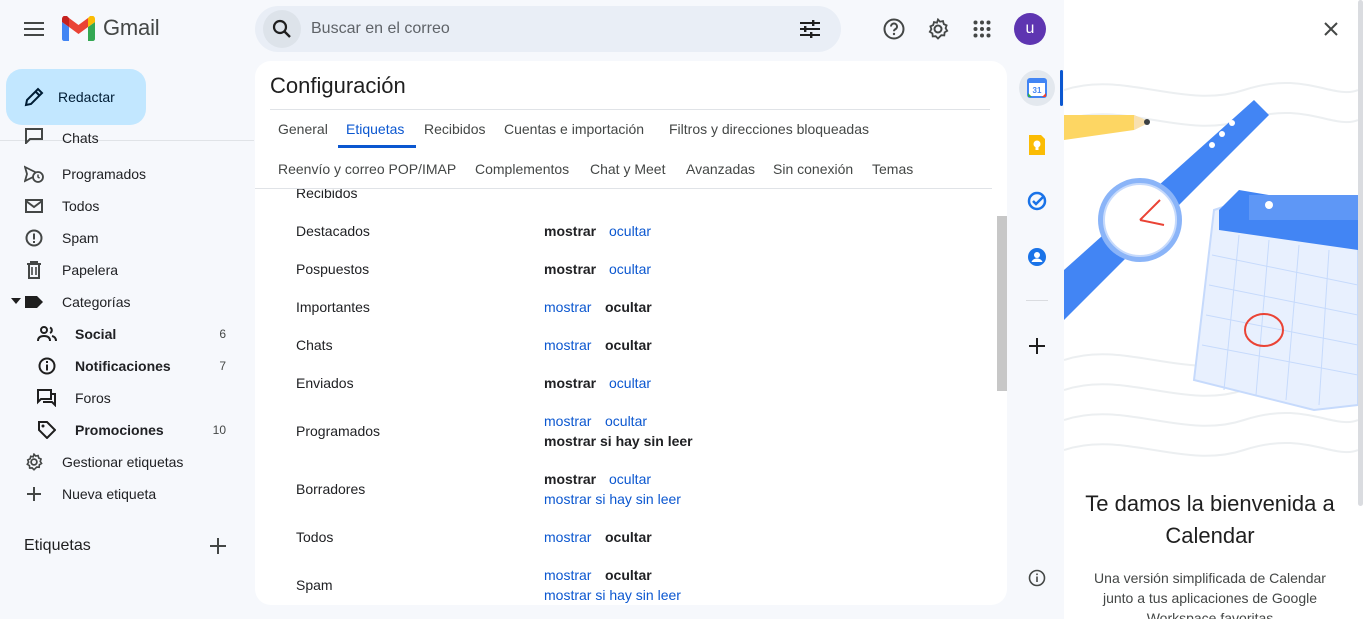  I want to click on search-button, so click(282, 29).